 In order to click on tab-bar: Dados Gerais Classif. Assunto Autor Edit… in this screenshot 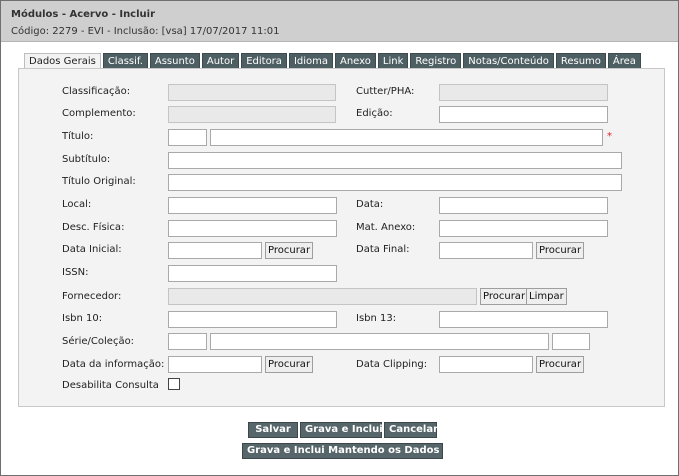, I will do `click(332, 61)`.